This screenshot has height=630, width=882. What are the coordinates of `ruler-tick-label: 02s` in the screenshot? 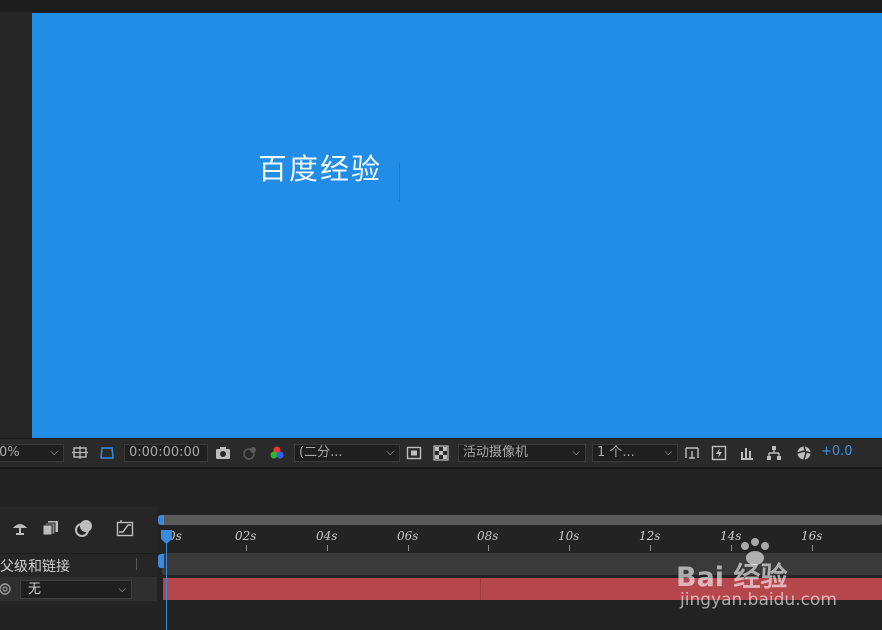 It's located at (246, 536).